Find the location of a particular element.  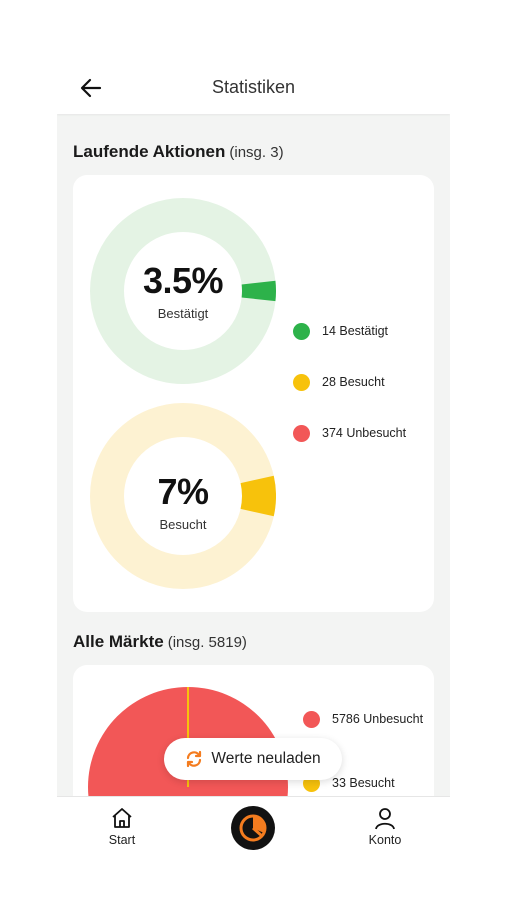

nav-item-konto: Konto is located at coordinates (385, 826).